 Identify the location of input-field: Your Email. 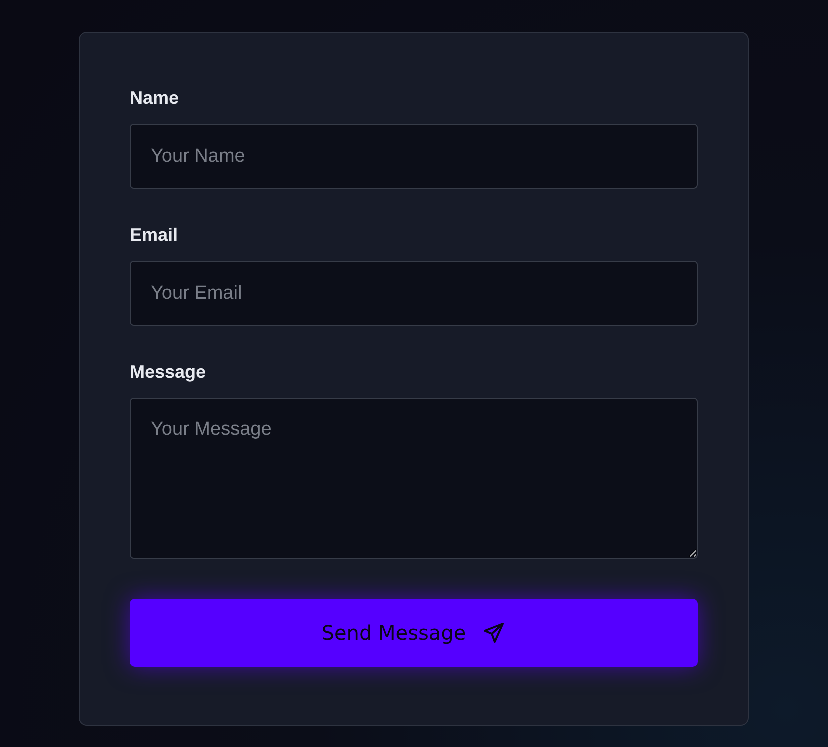
(414, 293).